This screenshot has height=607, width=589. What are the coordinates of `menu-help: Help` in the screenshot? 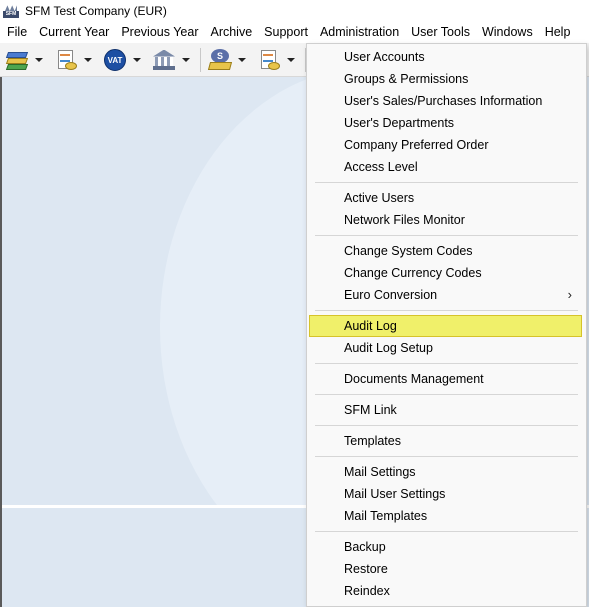 It's located at (558, 32).